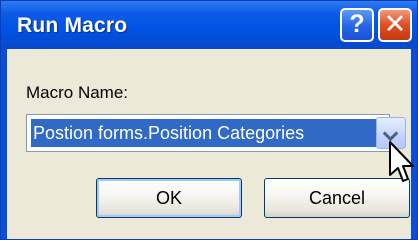  What do you see at coordinates (169, 198) in the screenshot?
I see `ok-button: OK` at bounding box center [169, 198].